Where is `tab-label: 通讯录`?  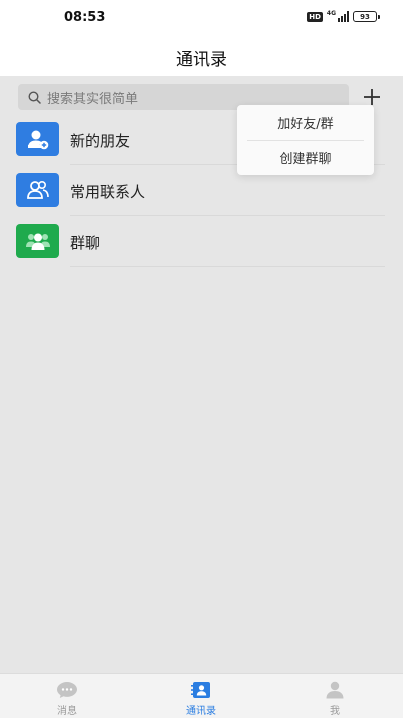
tab-label: 通讯录 is located at coordinates (201, 711).